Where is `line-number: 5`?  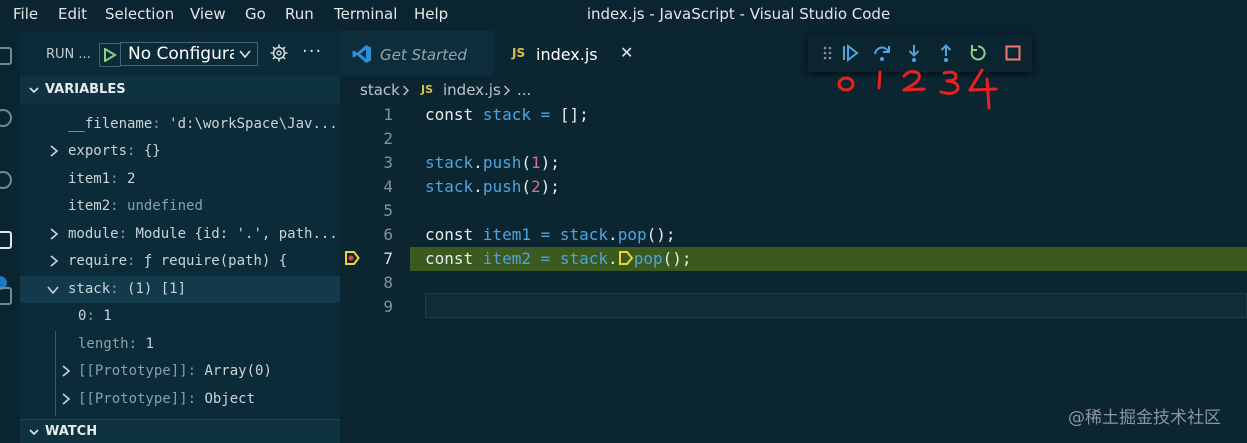 line-number: 5 is located at coordinates (388, 210).